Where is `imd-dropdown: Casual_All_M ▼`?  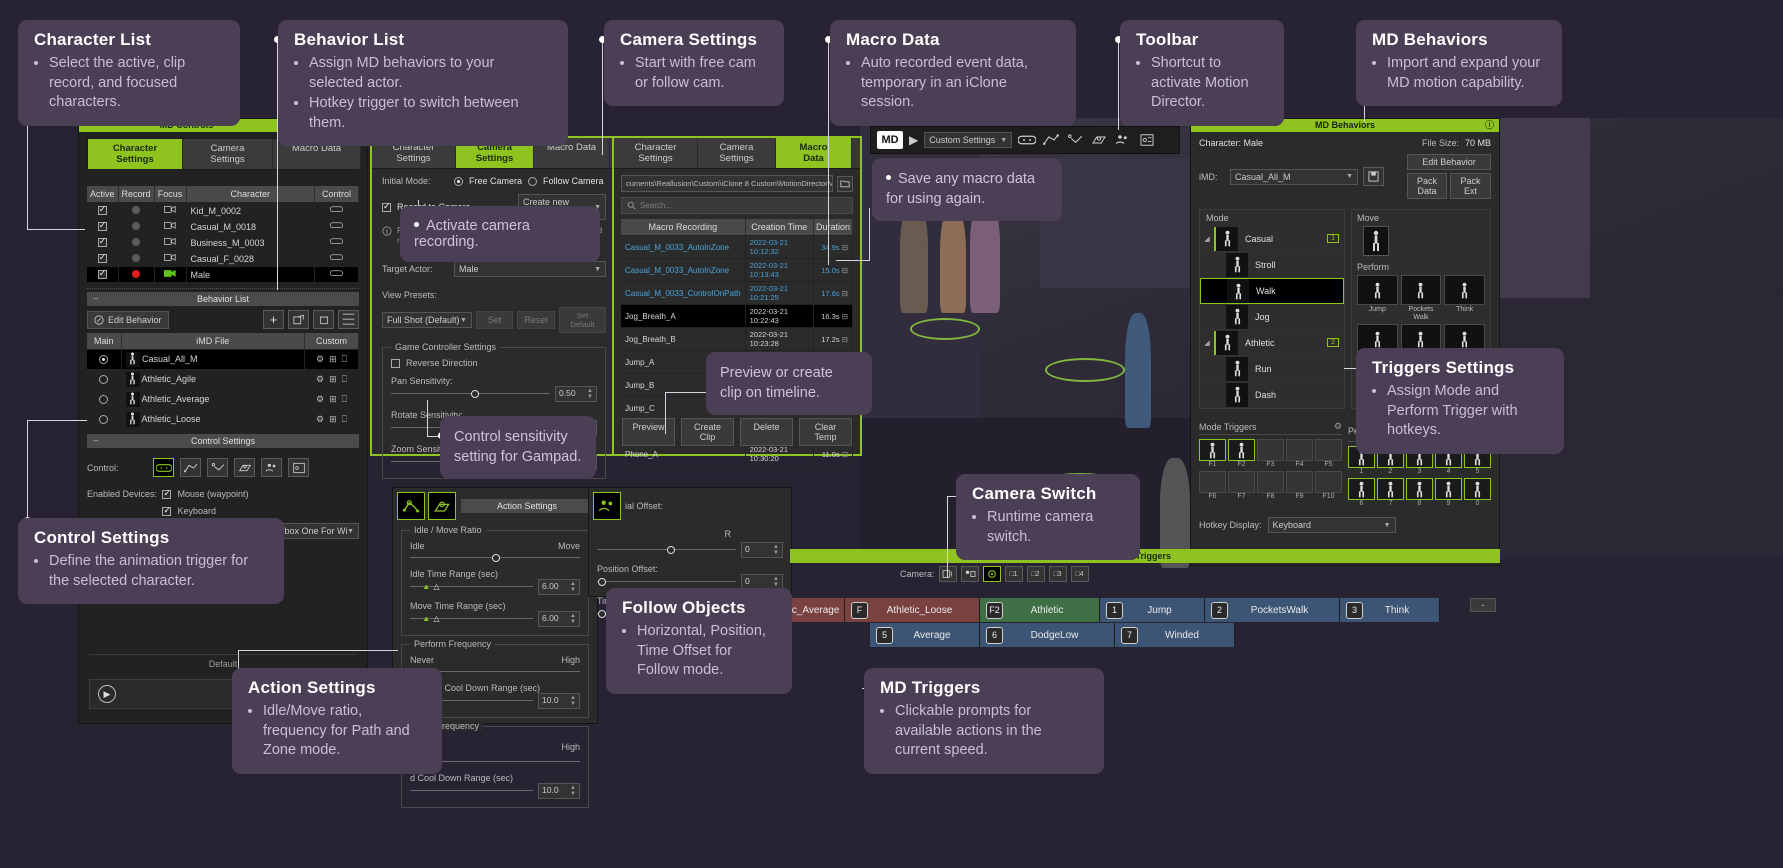 imd-dropdown: Casual_All_M ▼ is located at coordinates (1294, 176).